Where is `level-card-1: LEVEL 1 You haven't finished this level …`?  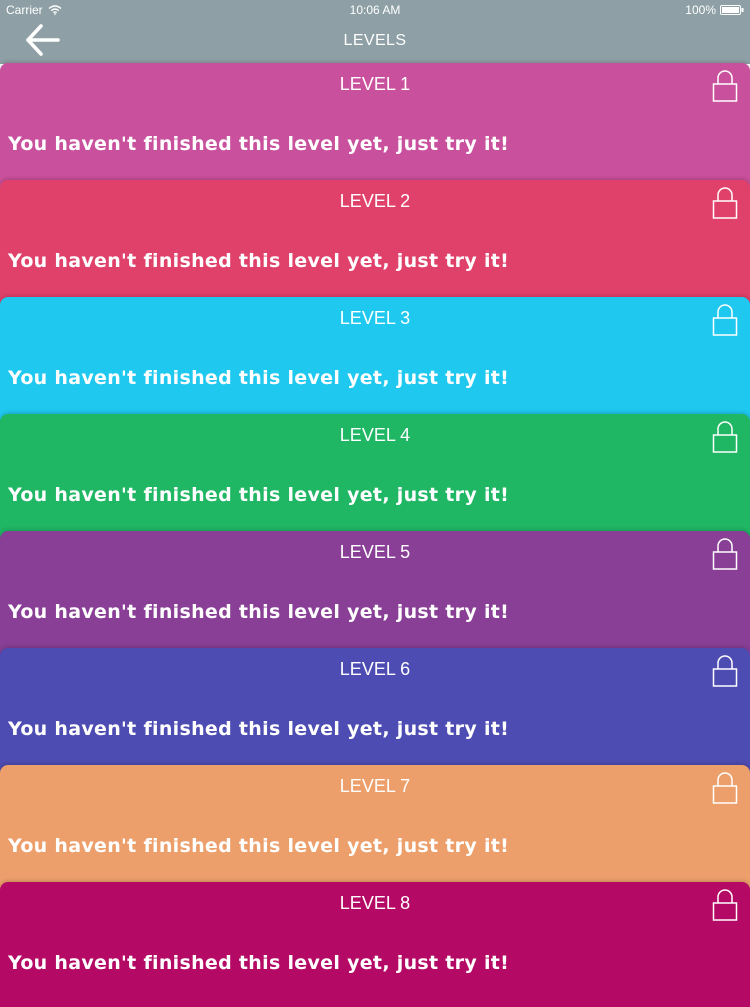 level-card-1: LEVEL 1 You haven't finished this level … is located at coordinates (375, 125).